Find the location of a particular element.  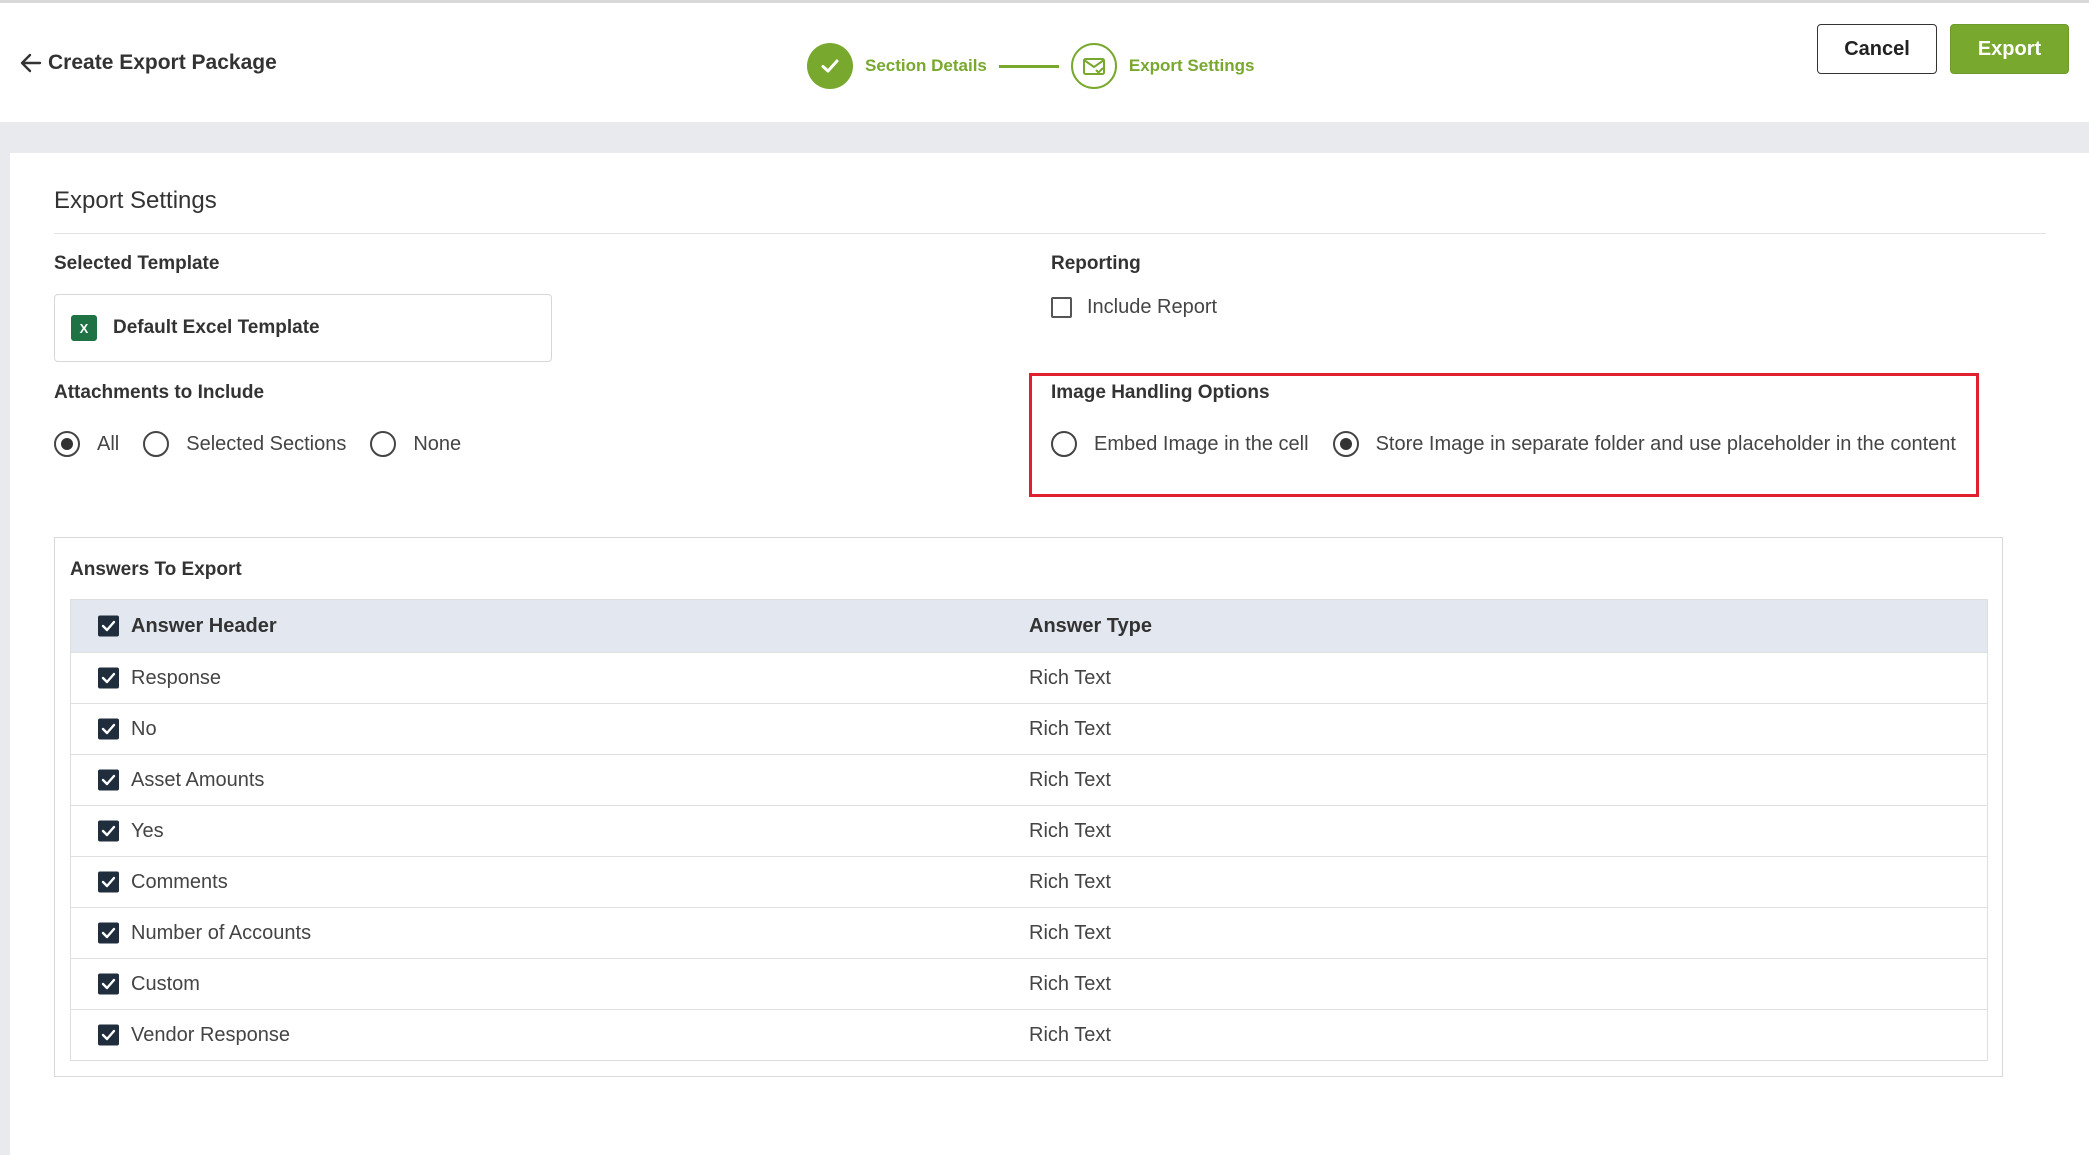

divider is located at coordinates (1050, 233).